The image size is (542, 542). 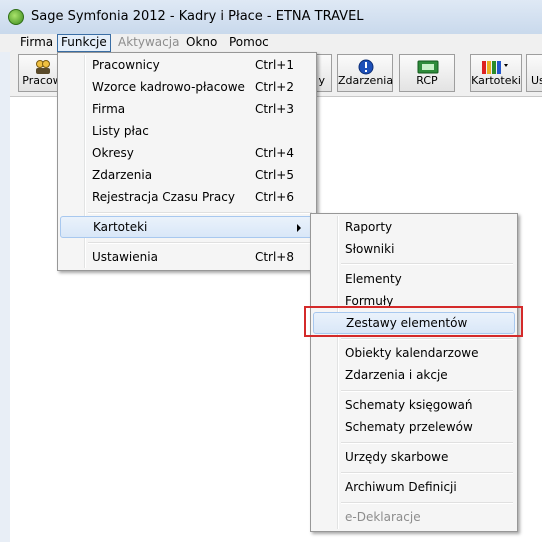 I want to click on app-logo-icon, so click(x=16, y=17).